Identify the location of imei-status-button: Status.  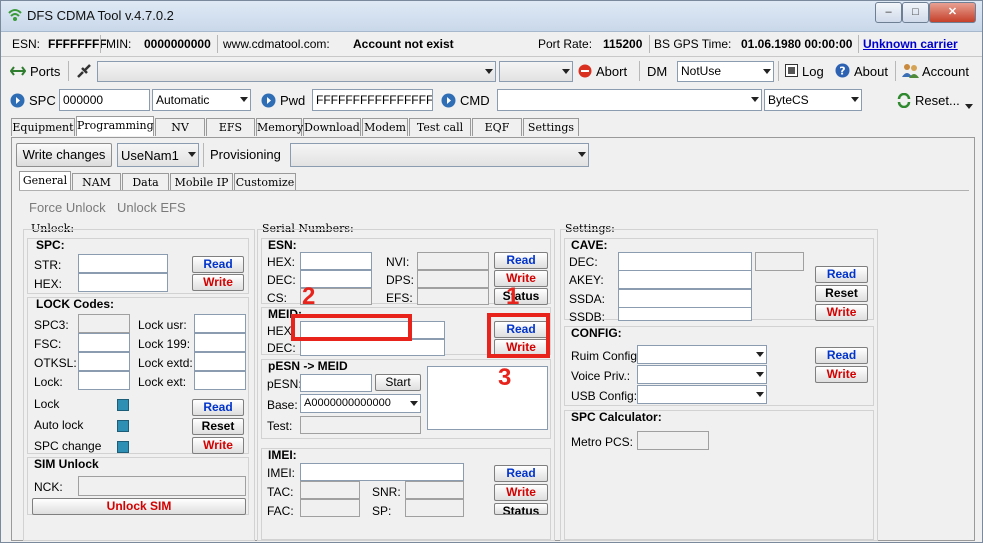
(521, 509).